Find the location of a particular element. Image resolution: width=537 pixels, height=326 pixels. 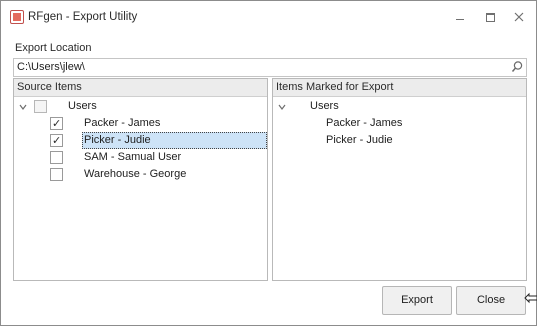

export-items-header-label: Items Marked for Export is located at coordinates (335, 87).